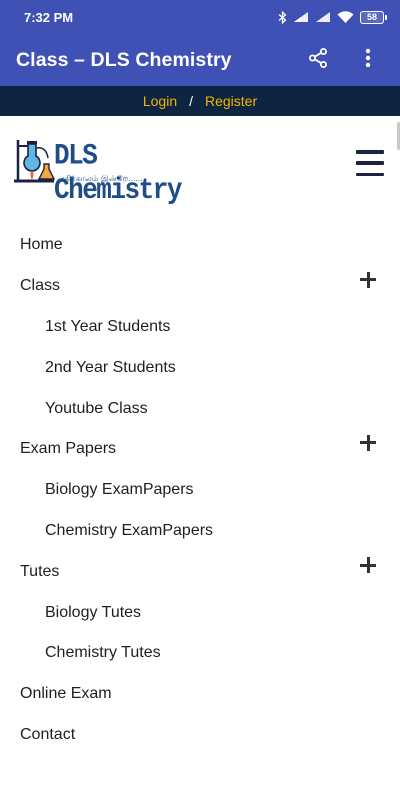 The width and height of the screenshot is (400, 800). I want to click on menu-item-youtube-class: Youtube Class, so click(200, 408).